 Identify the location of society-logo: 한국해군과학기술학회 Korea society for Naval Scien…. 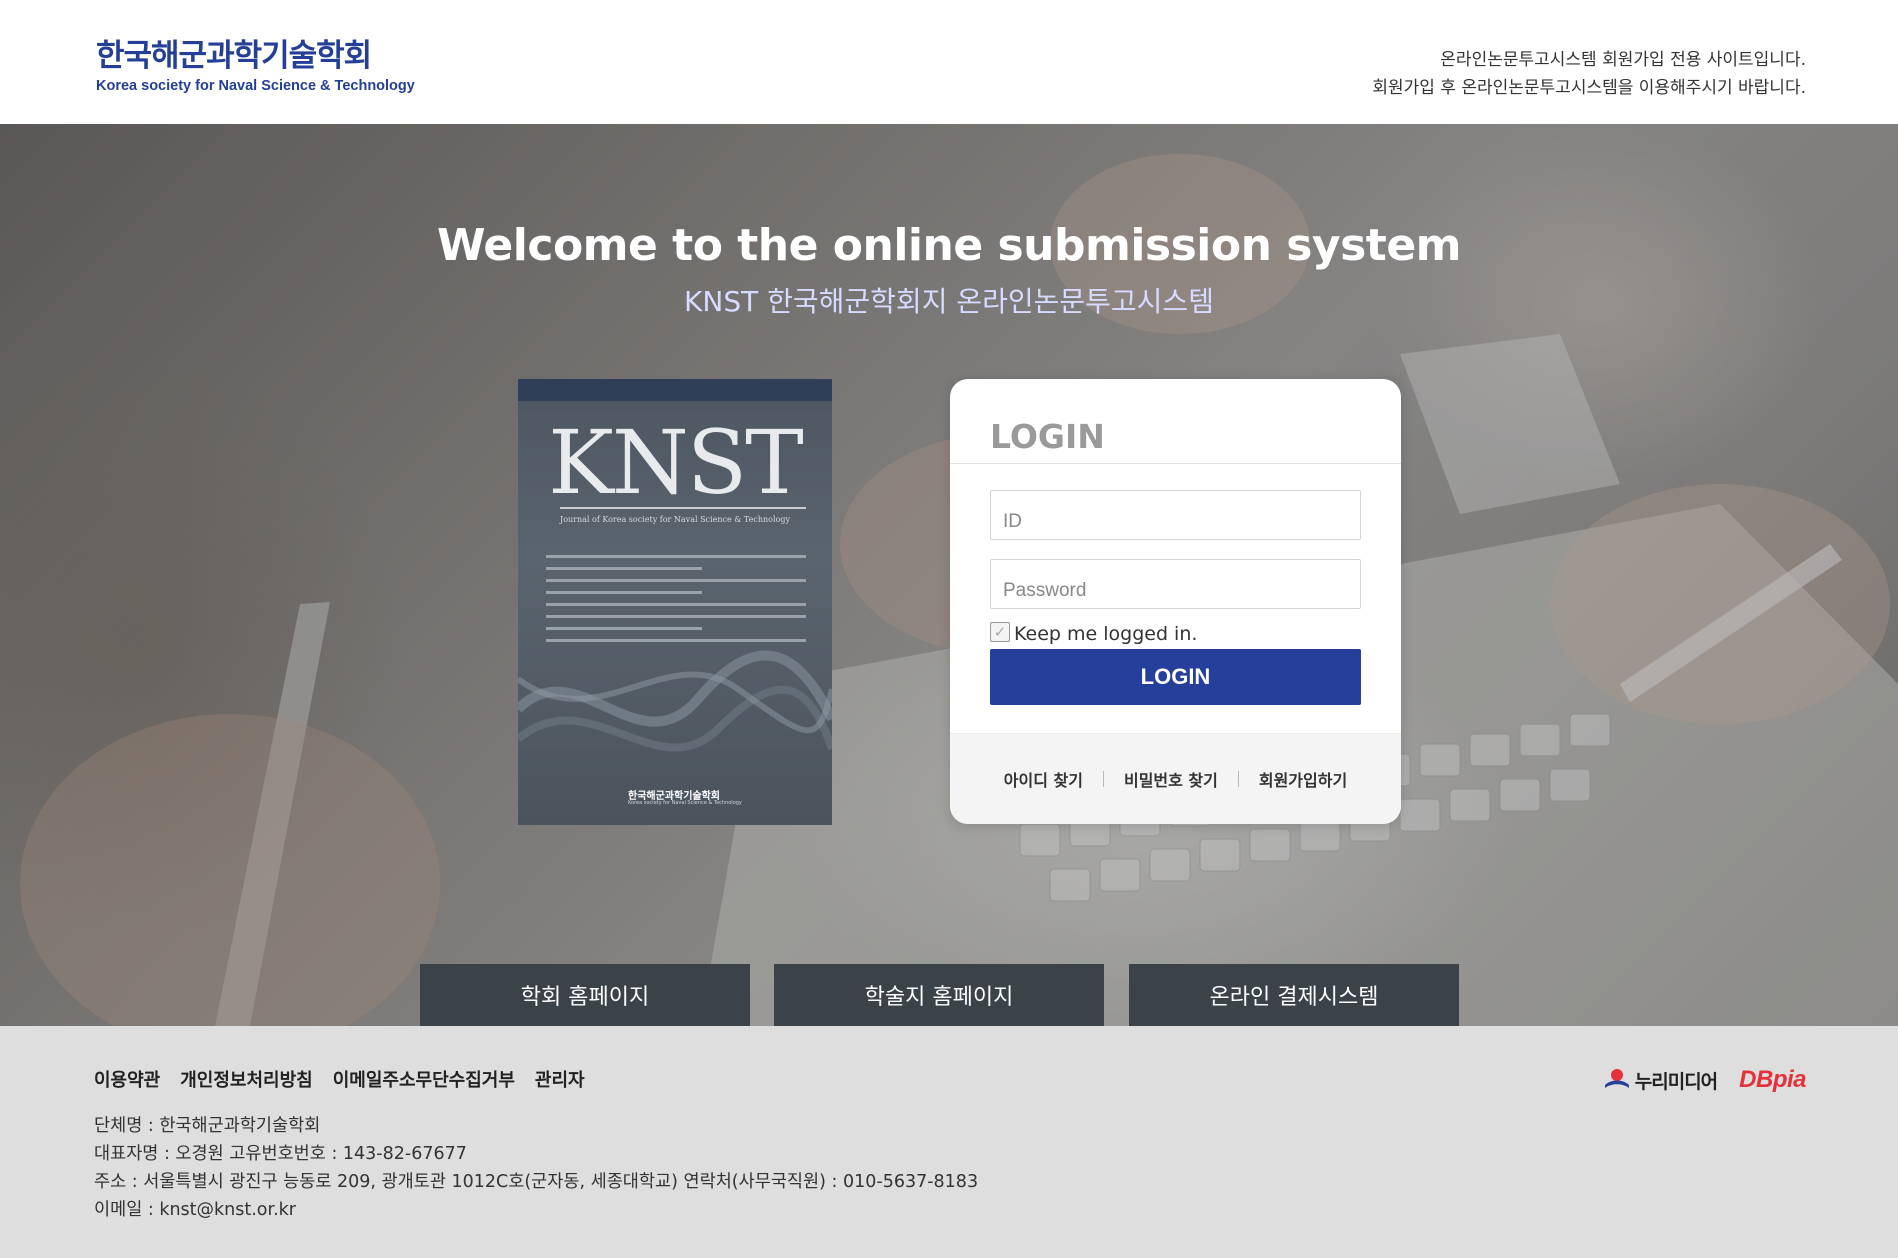
(255, 65).